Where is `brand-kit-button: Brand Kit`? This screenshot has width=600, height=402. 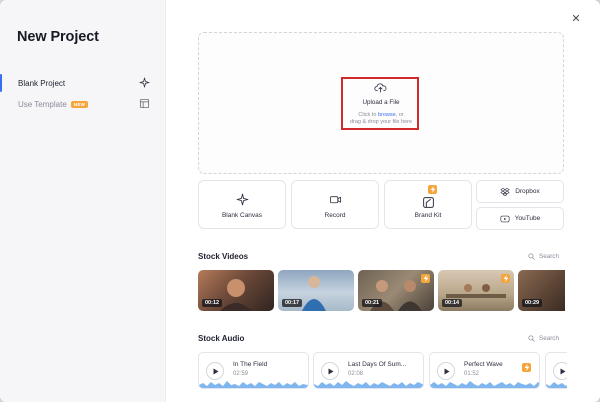
brand-kit-button: Brand Kit is located at coordinates (428, 204).